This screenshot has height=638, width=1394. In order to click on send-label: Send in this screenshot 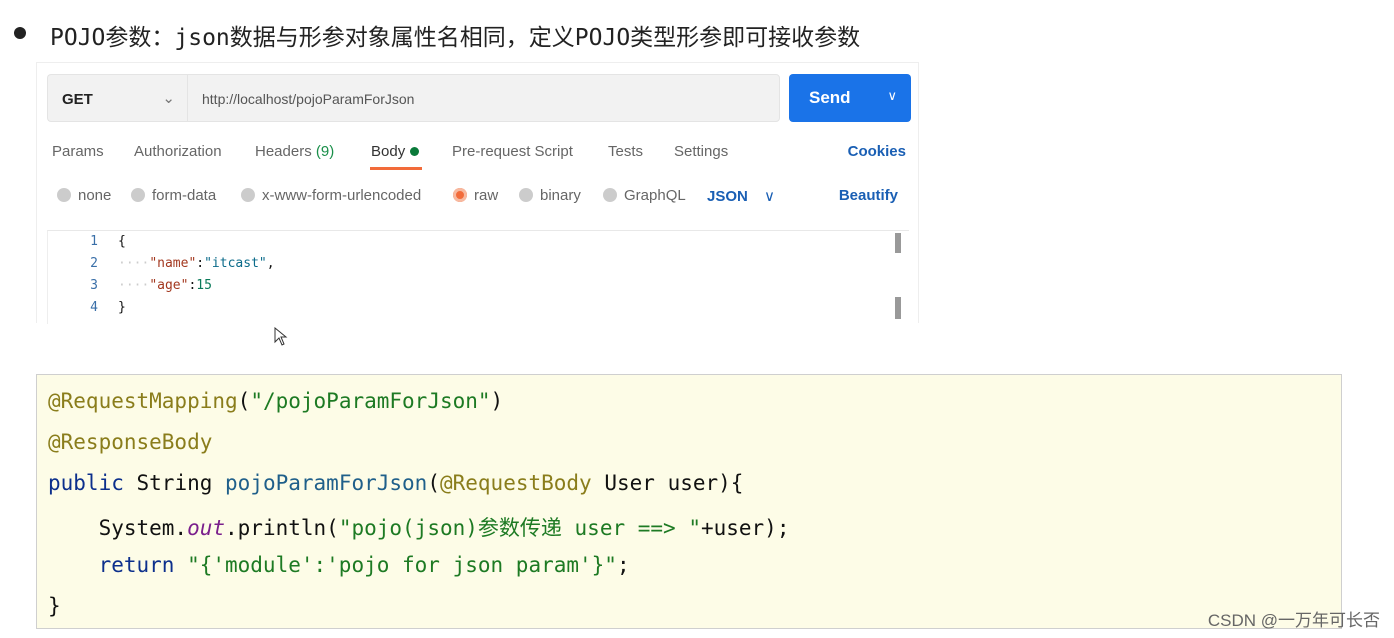, I will do `click(830, 97)`.